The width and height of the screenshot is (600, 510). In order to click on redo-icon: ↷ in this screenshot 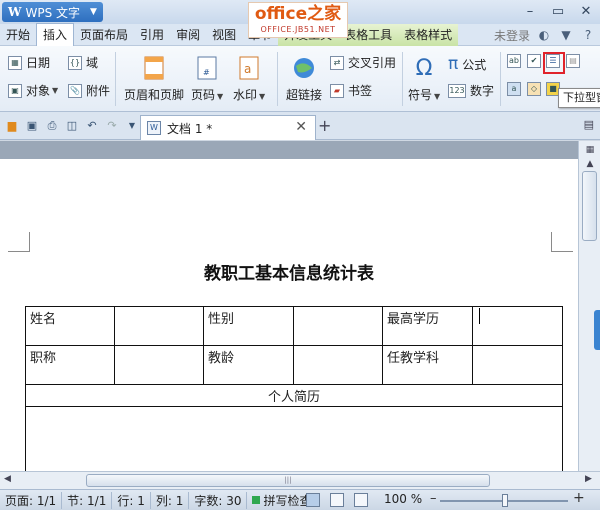, I will do `click(112, 126)`.